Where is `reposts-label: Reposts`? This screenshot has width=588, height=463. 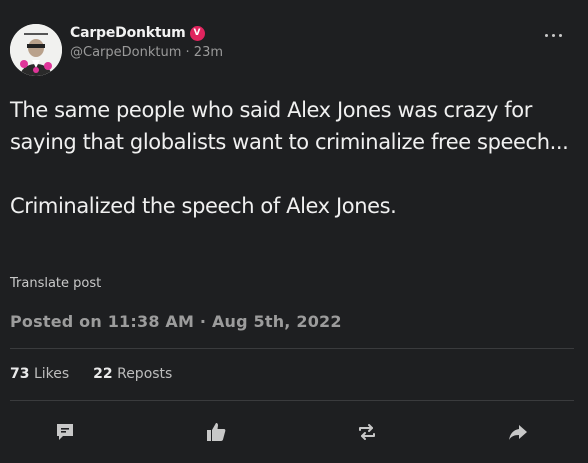 reposts-label: Reposts is located at coordinates (145, 374).